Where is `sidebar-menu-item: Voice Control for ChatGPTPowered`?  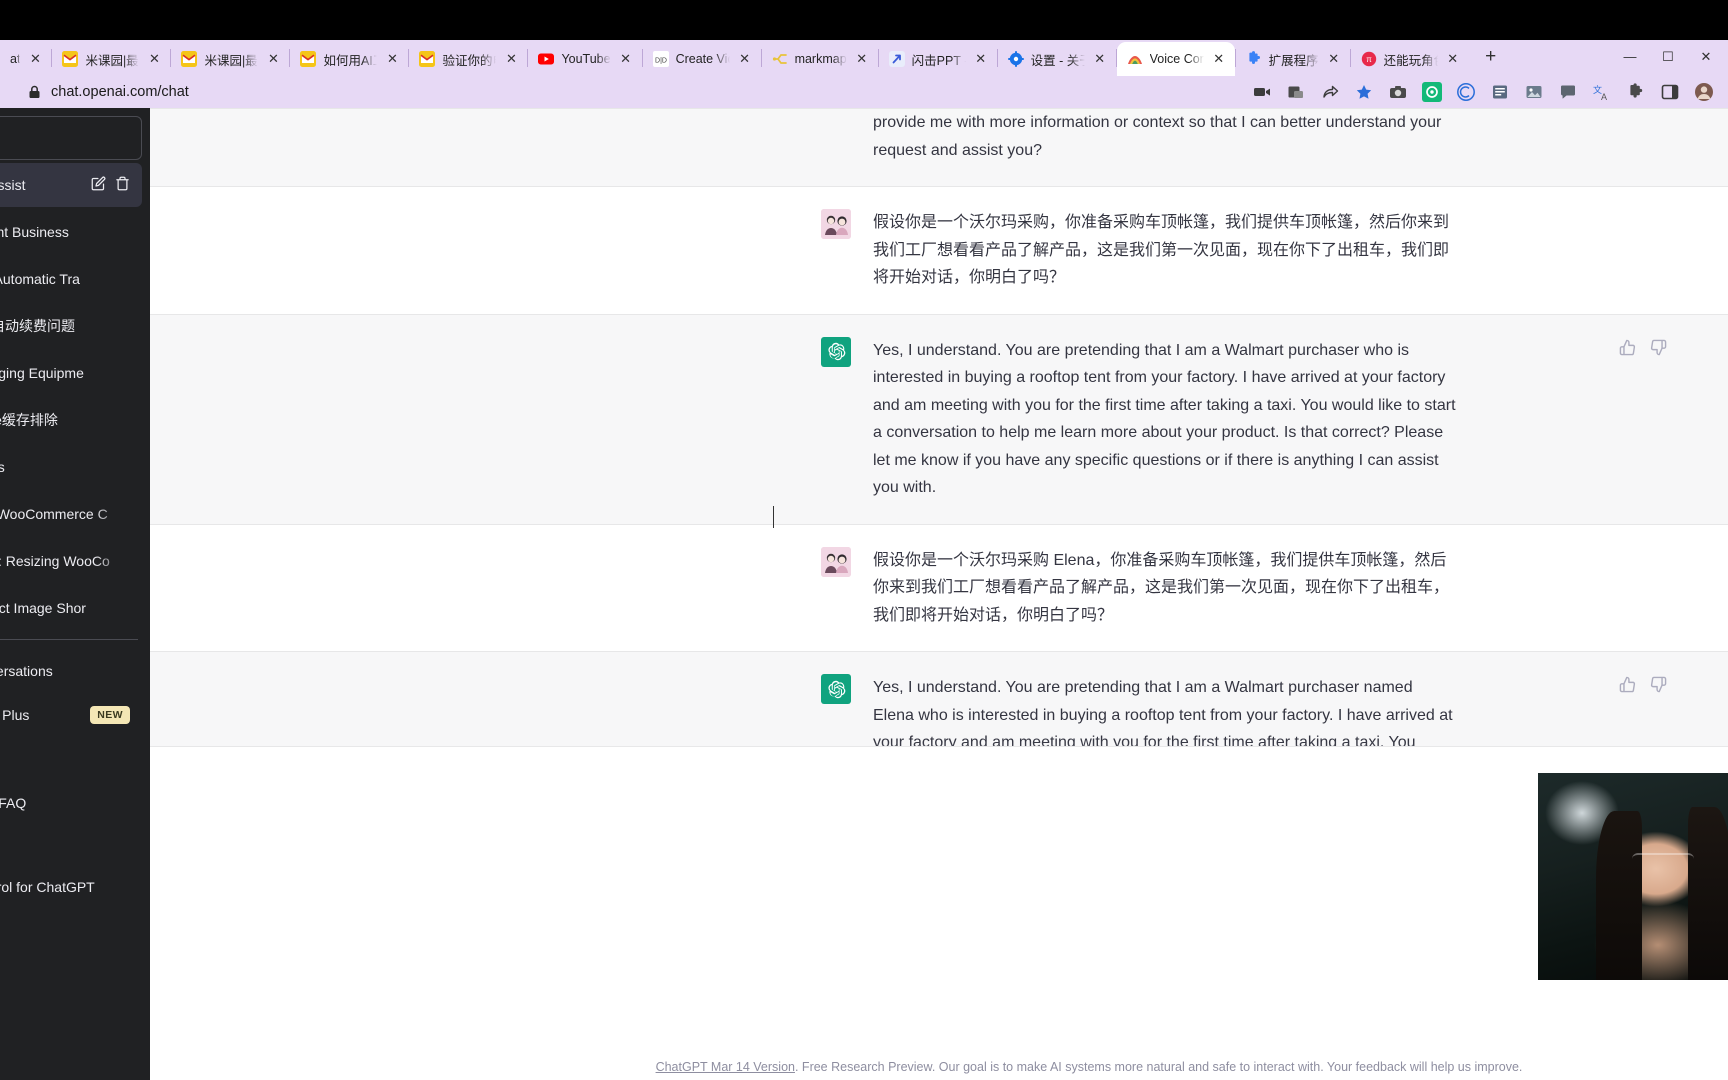 sidebar-menu-item: Voice Control for ChatGPTPowered is located at coordinates (71, 897).